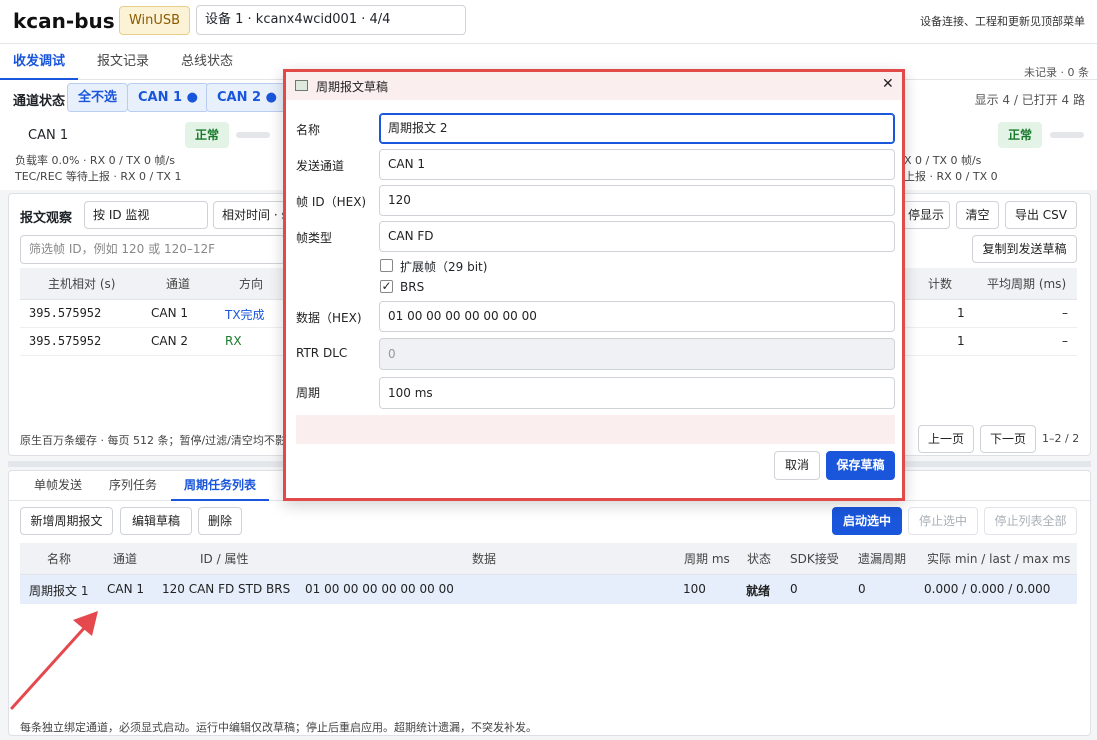 This screenshot has width=1097, height=740. What do you see at coordinates (926, 215) in the screenshot?
I see `pause-display-button: 停显示` at bounding box center [926, 215].